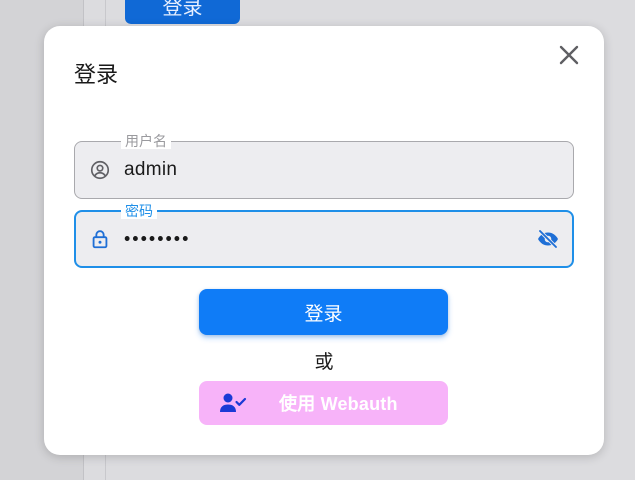 This screenshot has height=480, width=635. I want to click on username-field: 用户名 admin, so click(324, 166).